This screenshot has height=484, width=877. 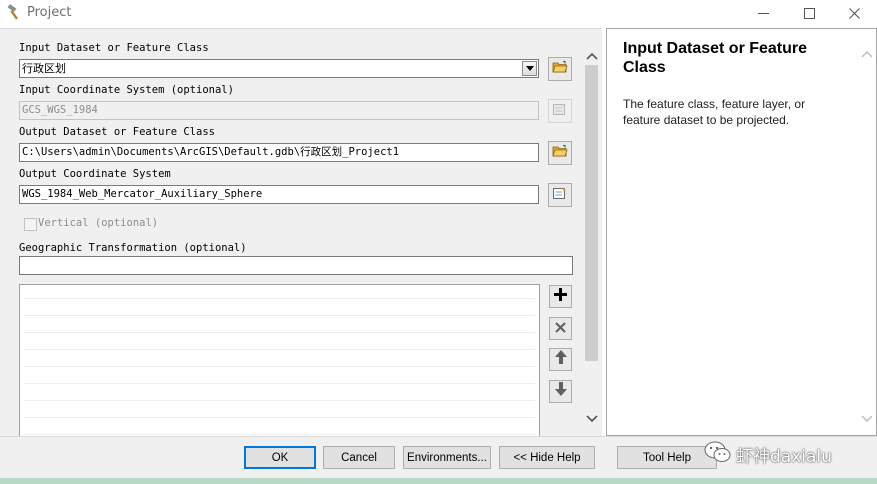 I want to click on minimize-button, so click(x=763, y=13).